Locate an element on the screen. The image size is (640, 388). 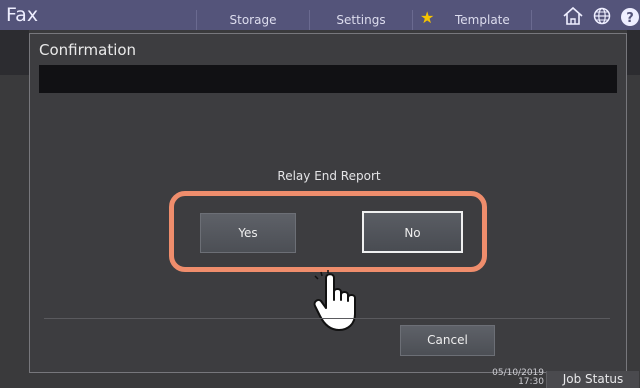
dialog-info-band is located at coordinates (328, 79).